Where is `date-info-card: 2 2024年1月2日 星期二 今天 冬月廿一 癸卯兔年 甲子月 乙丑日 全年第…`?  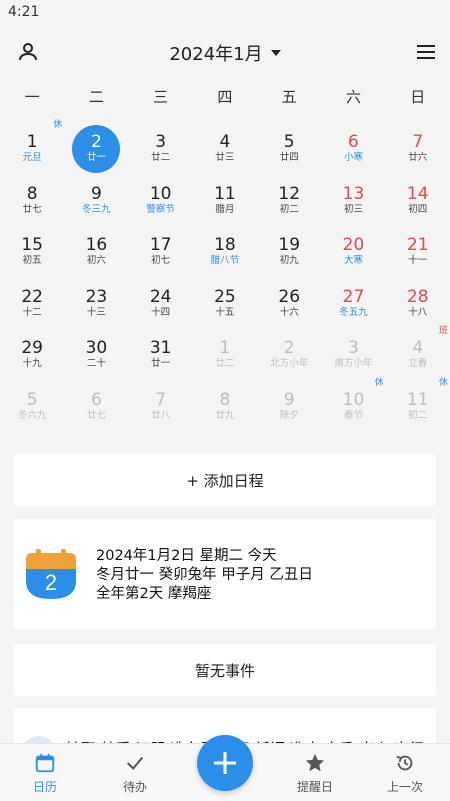
date-info-card: 2 2024年1月2日 星期二 今天 冬月廿一 癸卯兔年 甲子月 乙丑日 全年第… is located at coordinates (225, 574).